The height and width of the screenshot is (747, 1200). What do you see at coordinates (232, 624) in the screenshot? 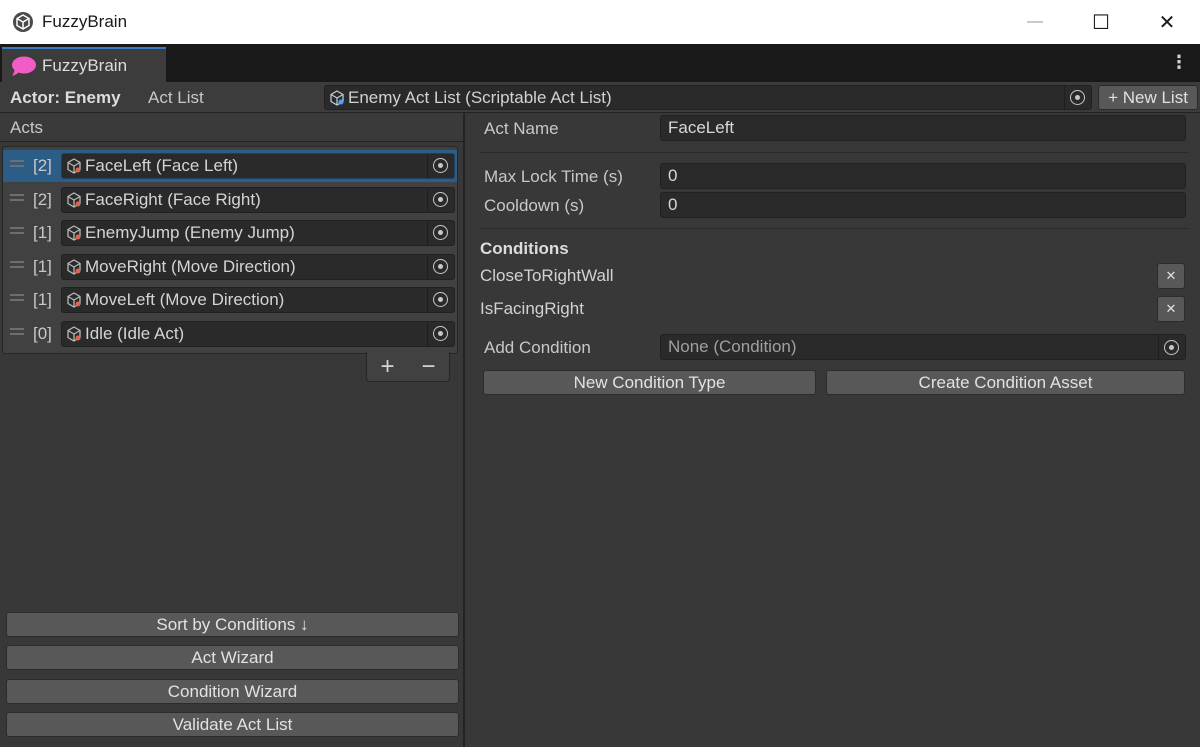
I see `sort-by-conditions-button: Sort by Conditions ↓` at bounding box center [232, 624].